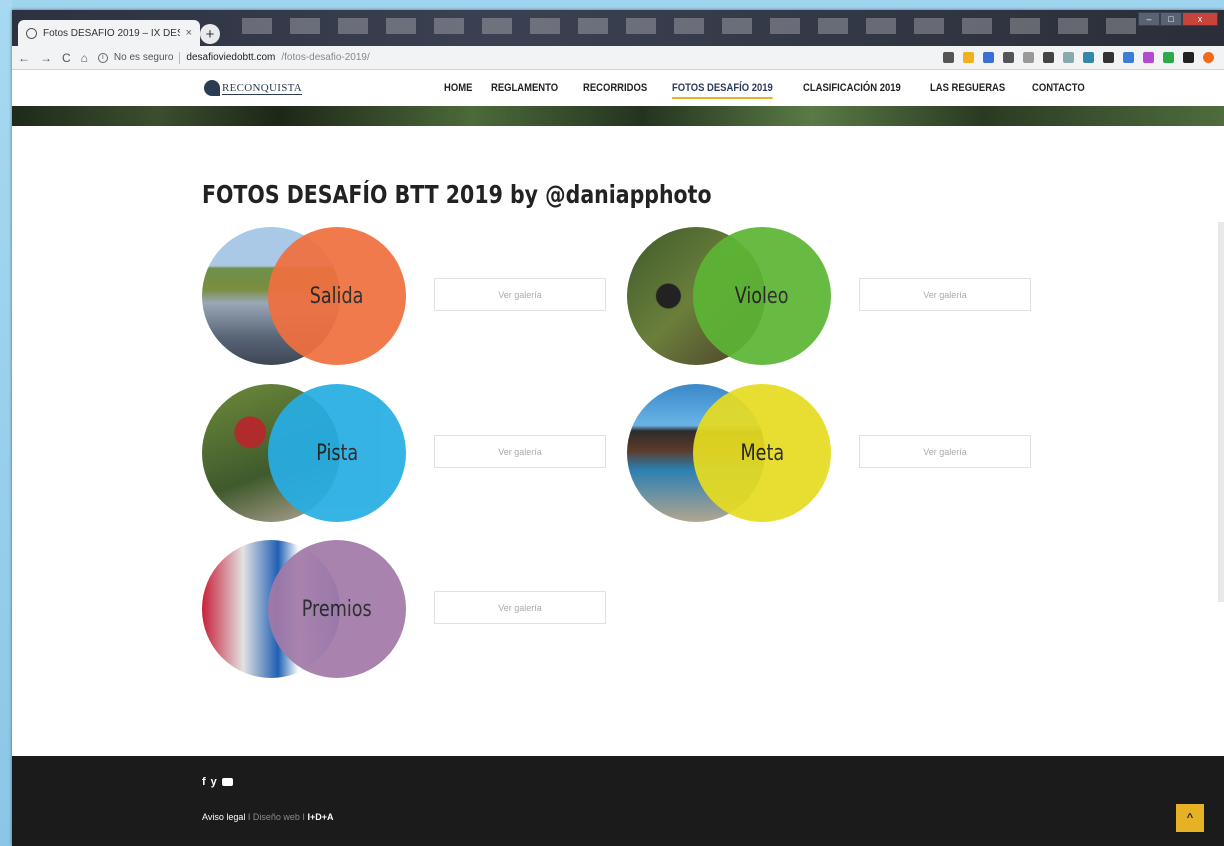  I want to click on gallery-label: Premios, so click(337, 609).